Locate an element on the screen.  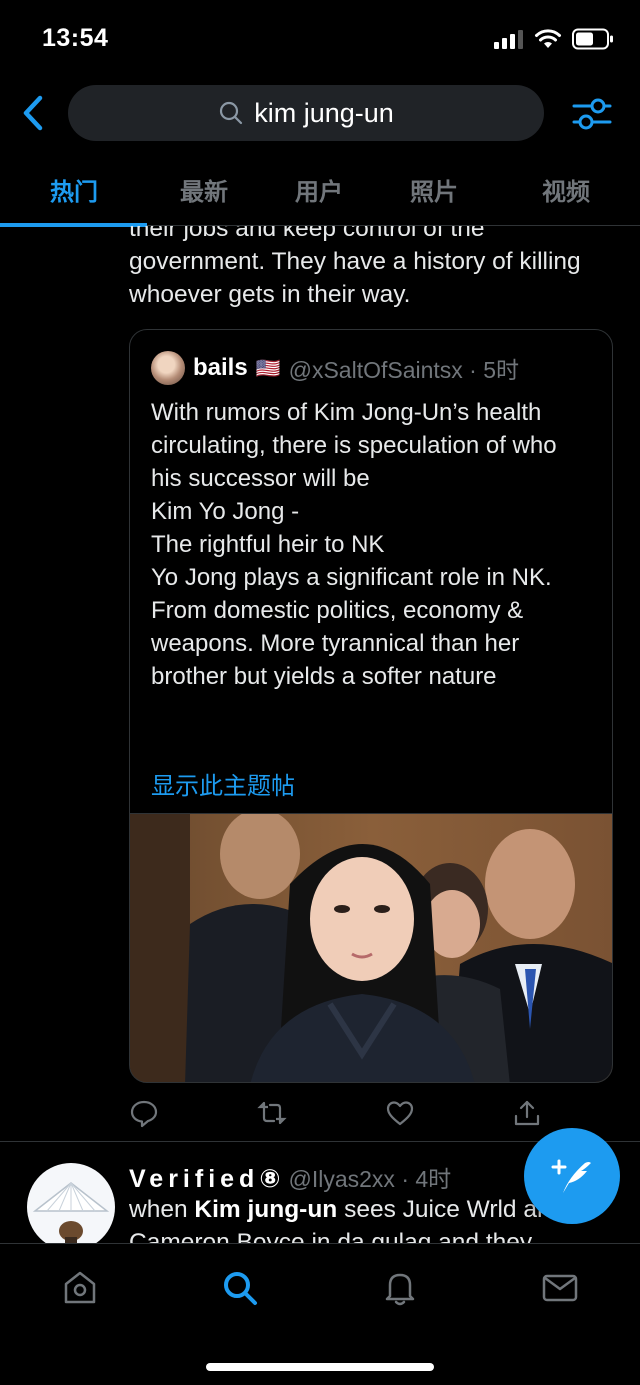
like-icon is located at coordinates (400, 1113).